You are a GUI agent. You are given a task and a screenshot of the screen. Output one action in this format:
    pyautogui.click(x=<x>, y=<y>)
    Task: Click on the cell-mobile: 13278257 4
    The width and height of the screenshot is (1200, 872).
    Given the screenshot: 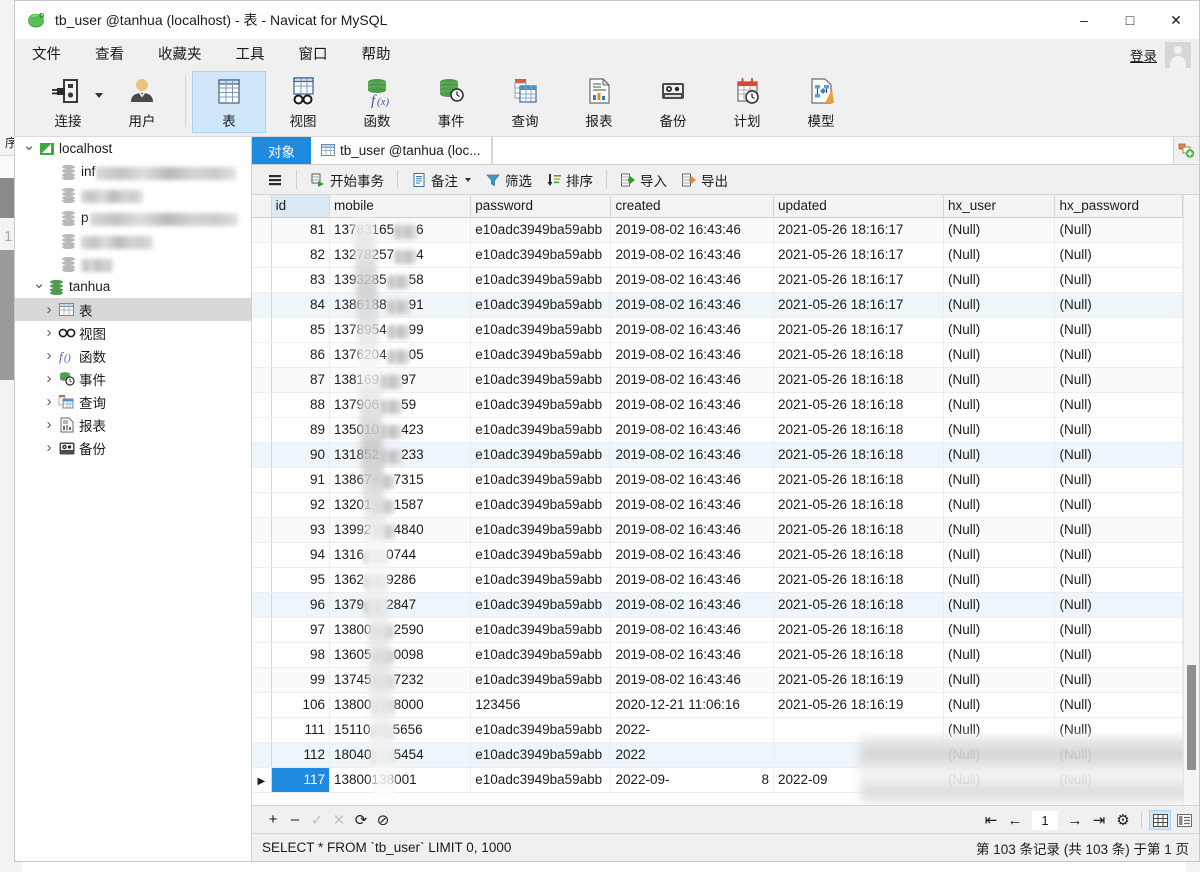 What is the action you would take?
    pyautogui.click(x=400, y=255)
    